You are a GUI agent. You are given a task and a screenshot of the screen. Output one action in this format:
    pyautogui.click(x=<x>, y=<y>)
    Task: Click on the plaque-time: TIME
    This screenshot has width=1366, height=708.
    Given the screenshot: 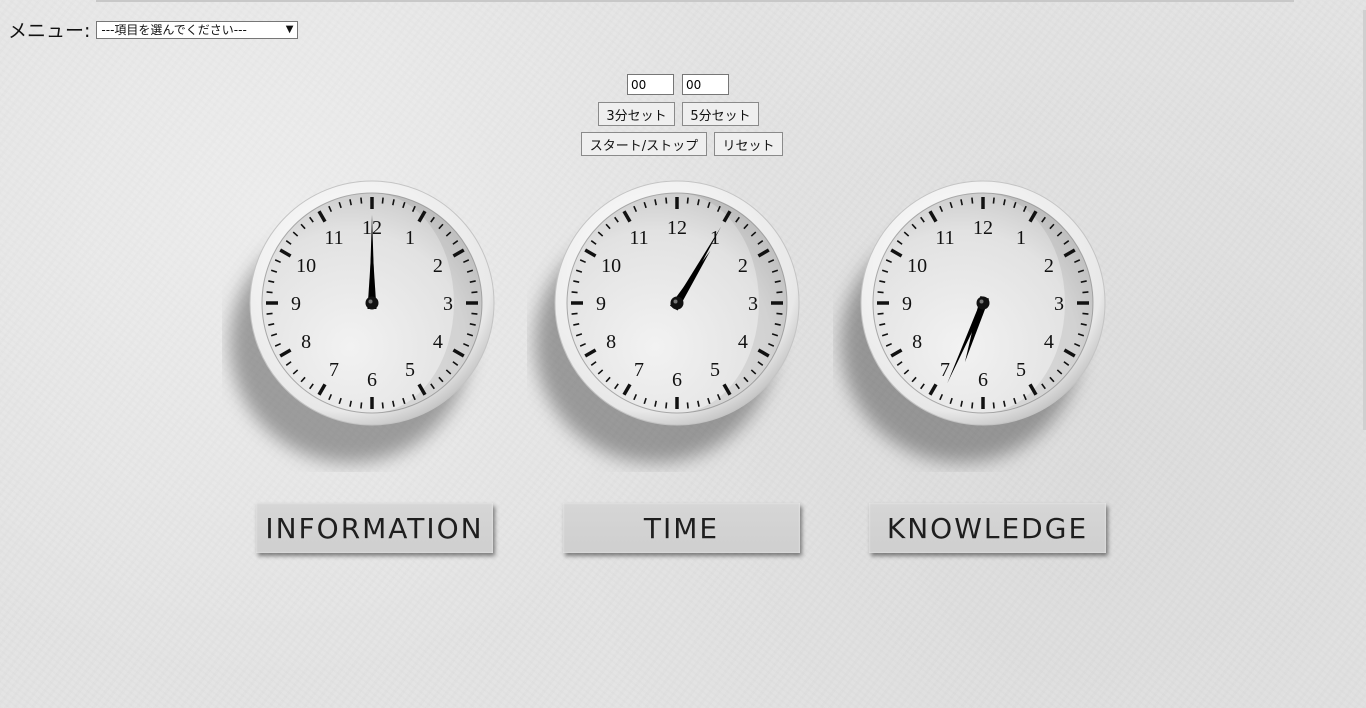 What is the action you would take?
    pyautogui.click(x=681, y=528)
    